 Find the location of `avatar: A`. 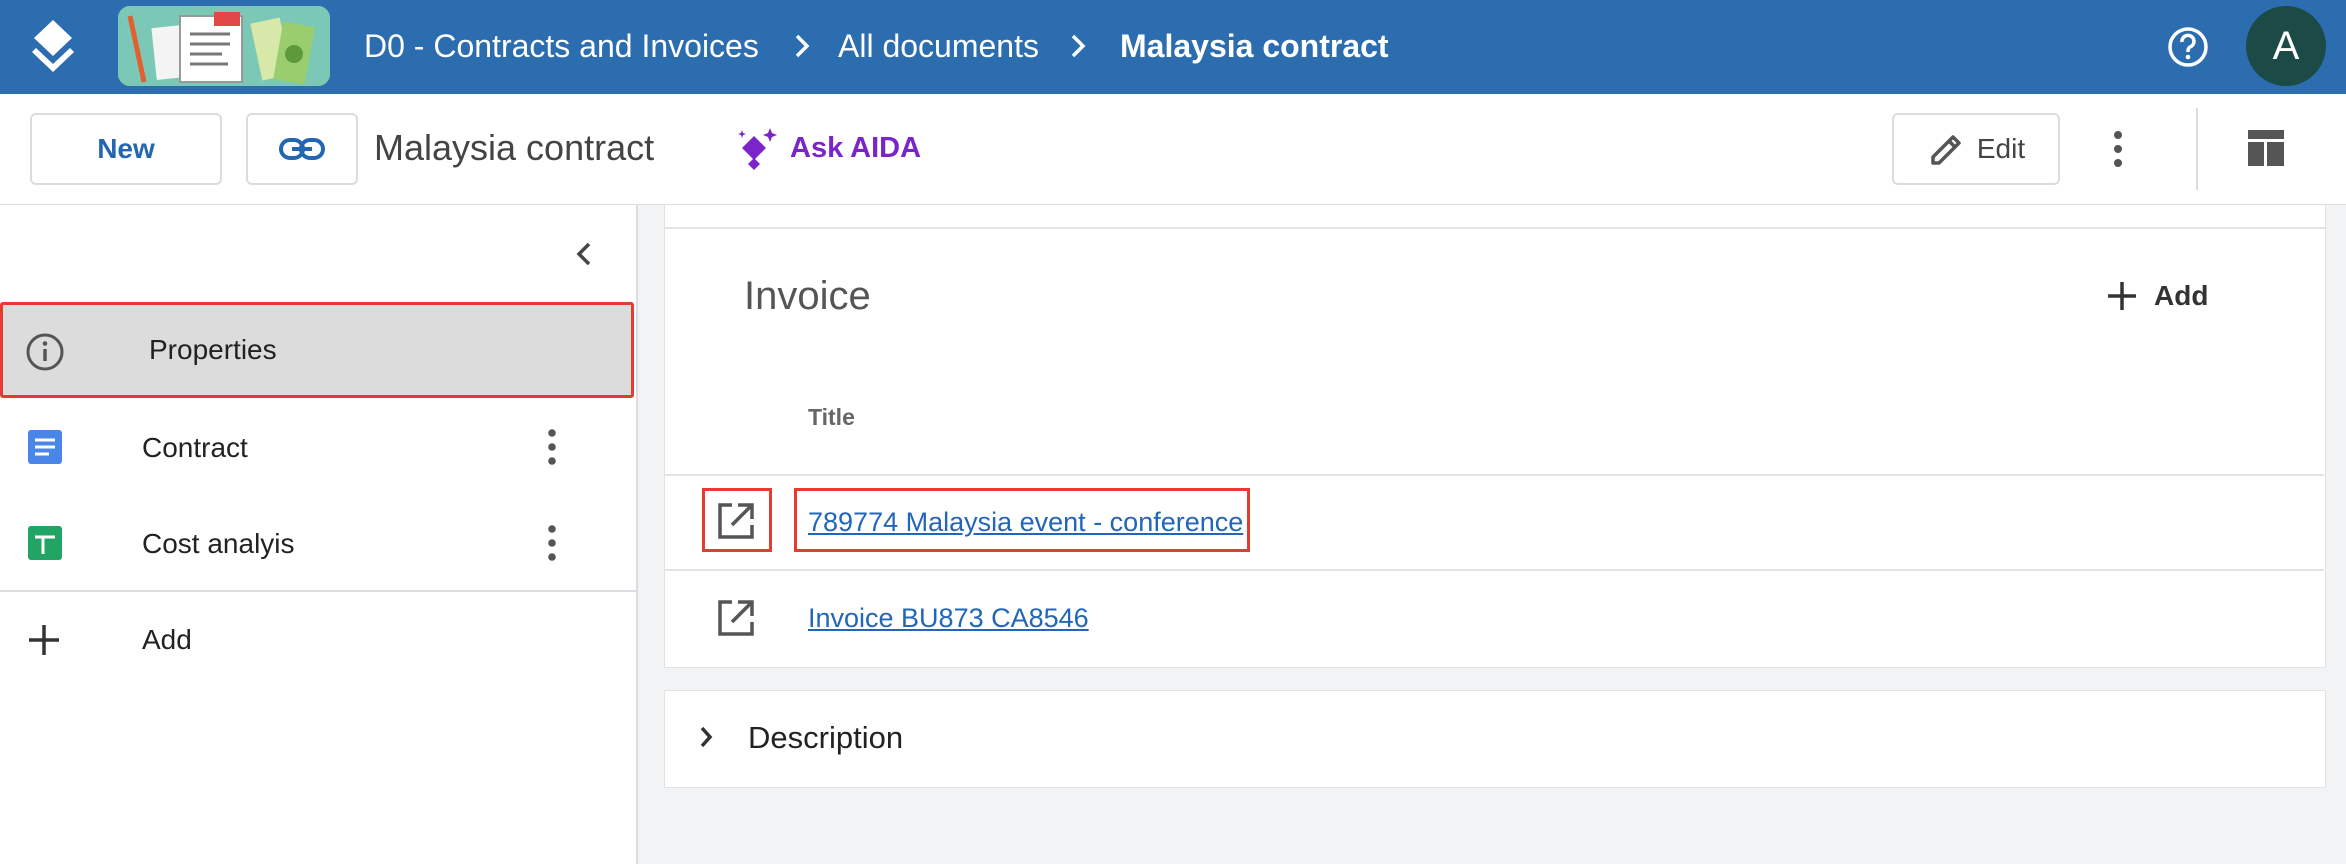

avatar: A is located at coordinates (2286, 46).